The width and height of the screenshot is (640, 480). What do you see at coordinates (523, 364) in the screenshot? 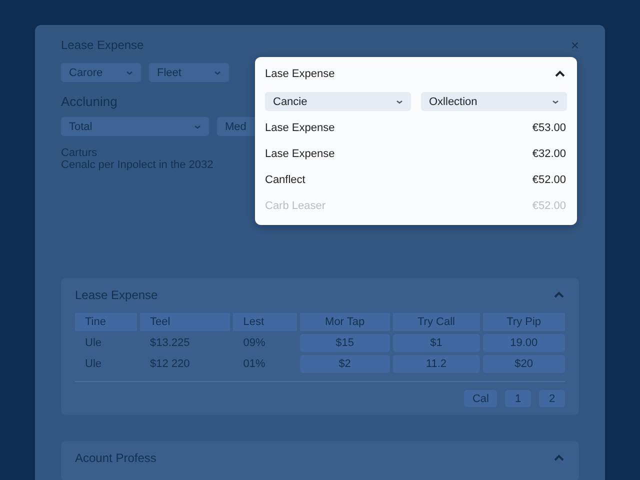
I see `table-cell: $20` at bounding box center [523, 364].